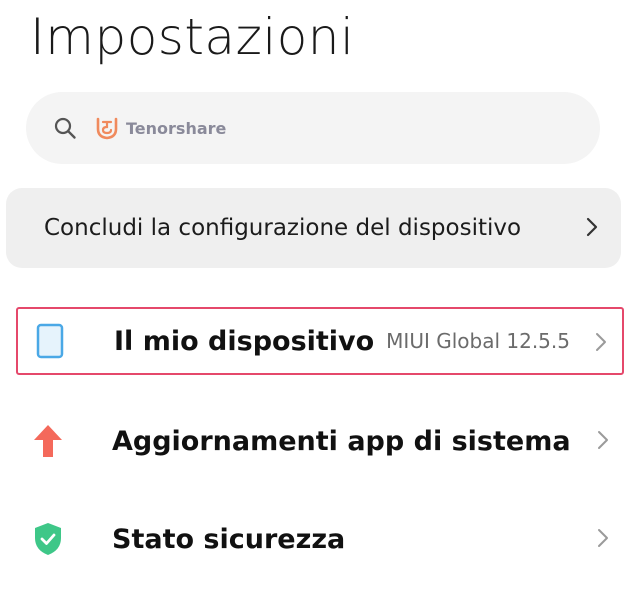  What do you see at coordinates (176, 128) in the screenshot?
I see `watermark-text: Tenorshare` at bounding box center [176, 128].